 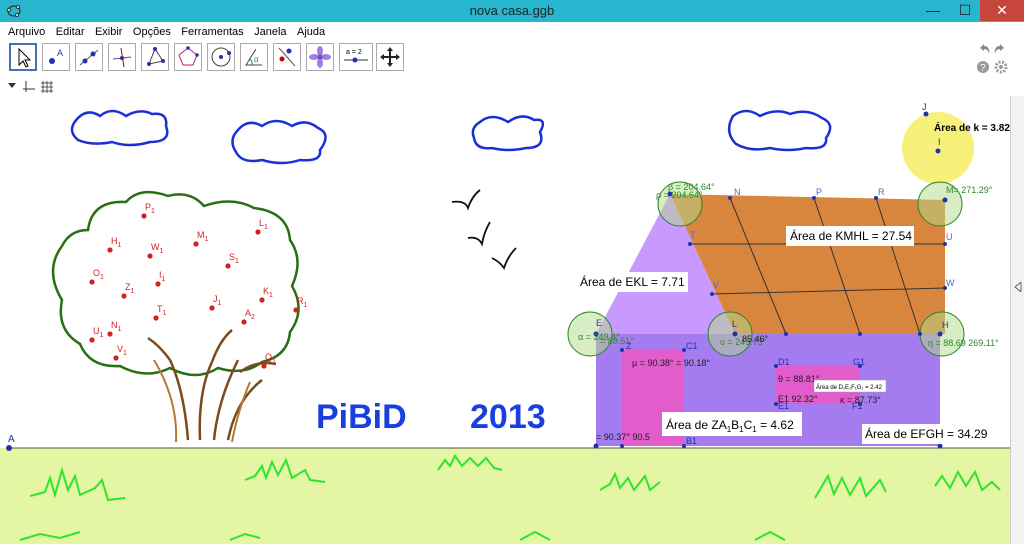 I want to click on tree-fruit-label: V1, so click(x=122, y=350).